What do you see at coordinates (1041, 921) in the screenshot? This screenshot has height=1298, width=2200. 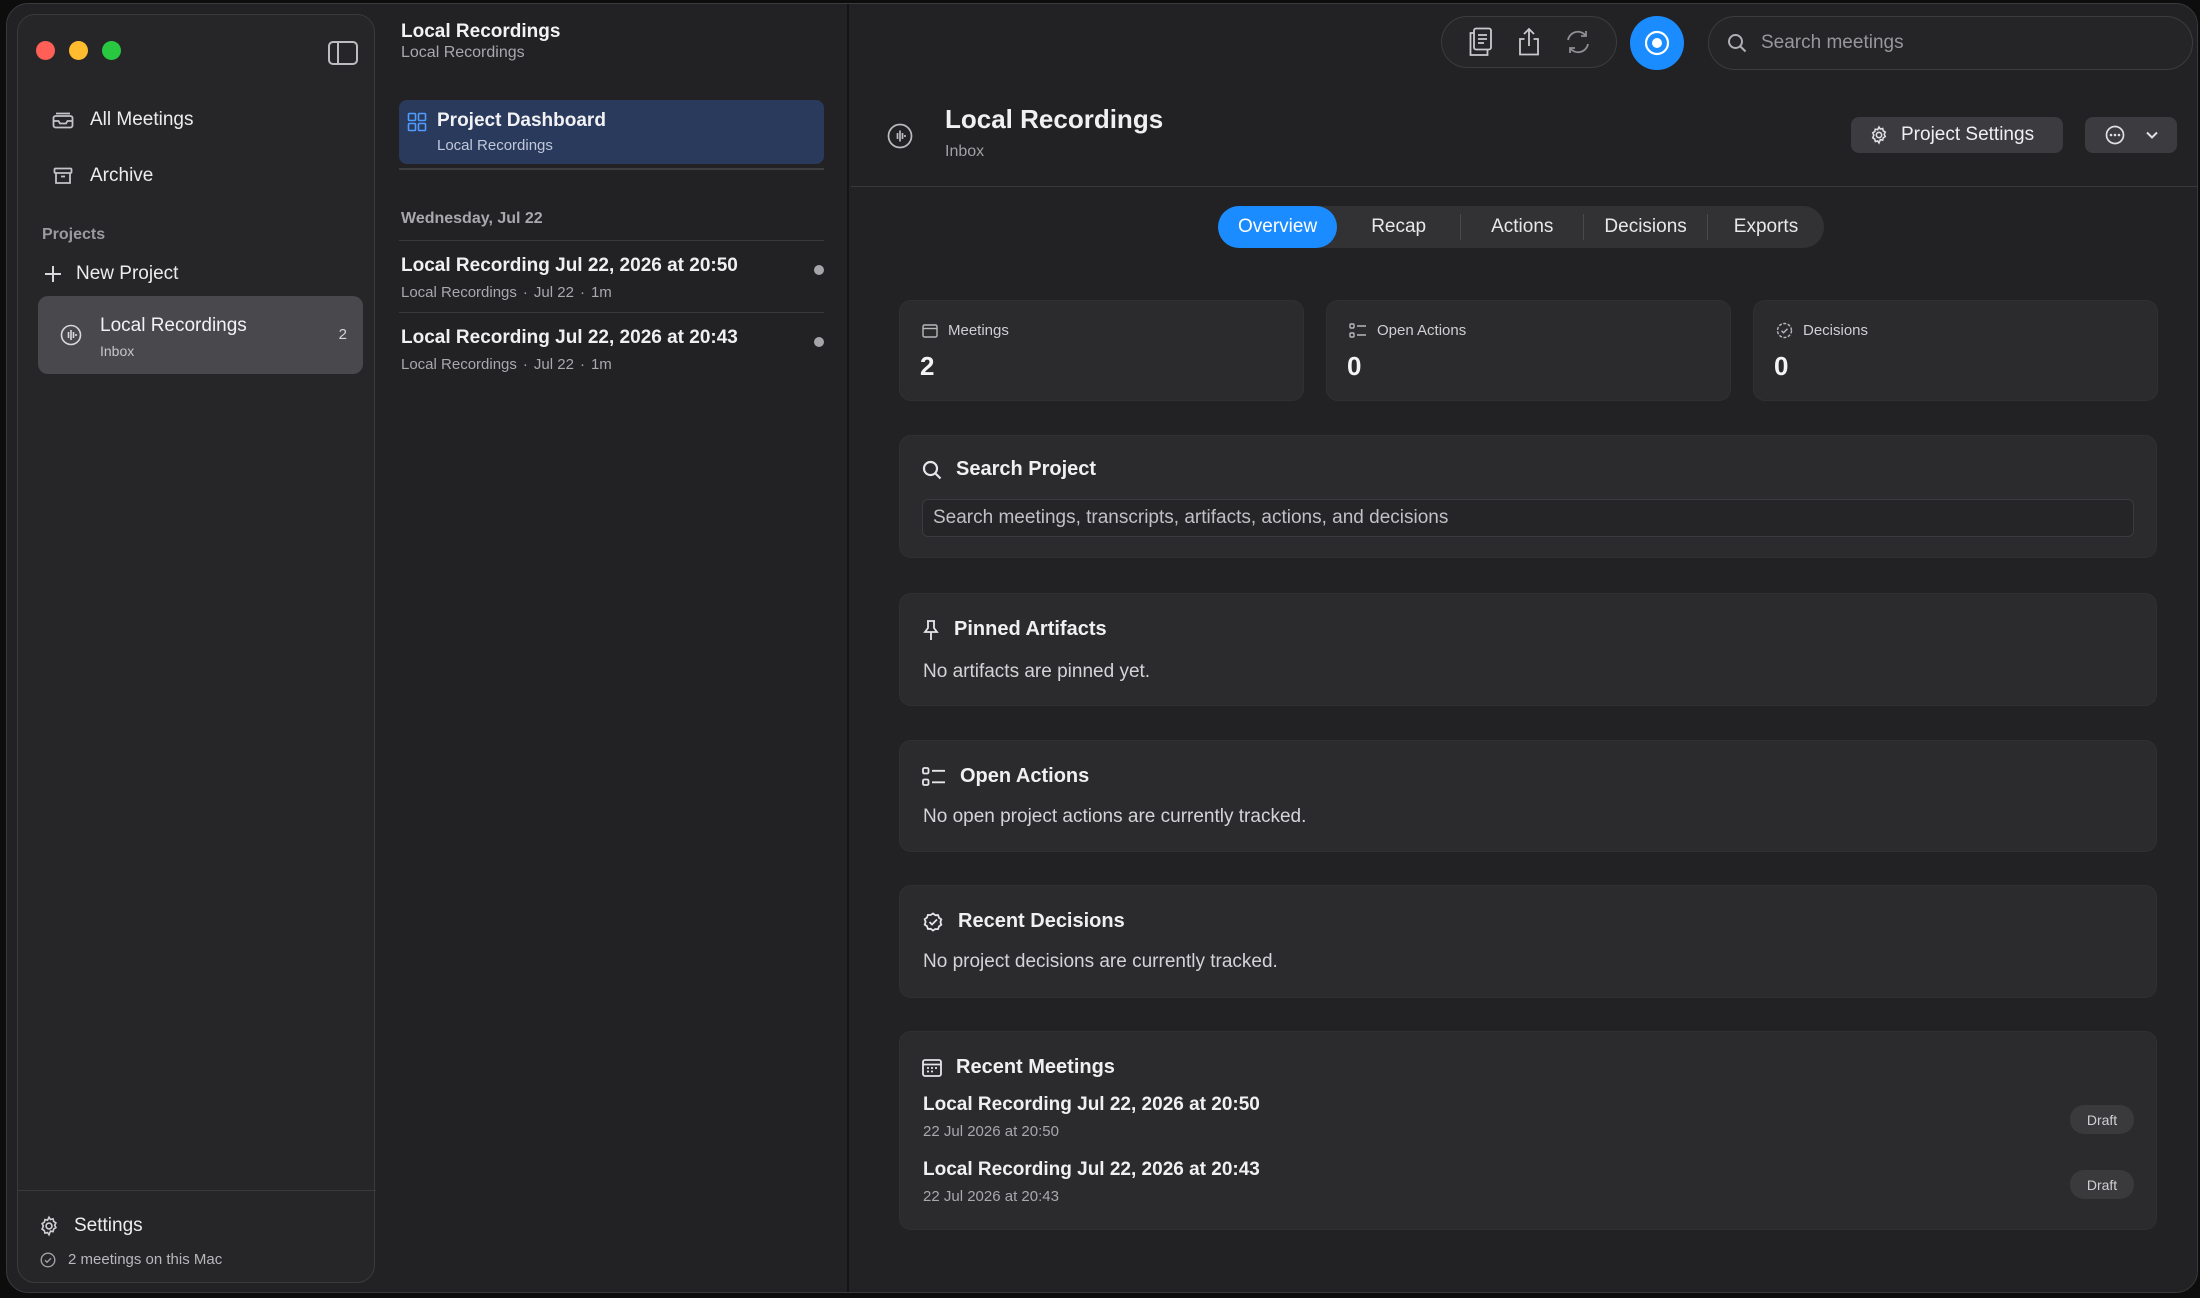 I see `card-title-text: Recent Decisions` at bounding box center [1041, 921].